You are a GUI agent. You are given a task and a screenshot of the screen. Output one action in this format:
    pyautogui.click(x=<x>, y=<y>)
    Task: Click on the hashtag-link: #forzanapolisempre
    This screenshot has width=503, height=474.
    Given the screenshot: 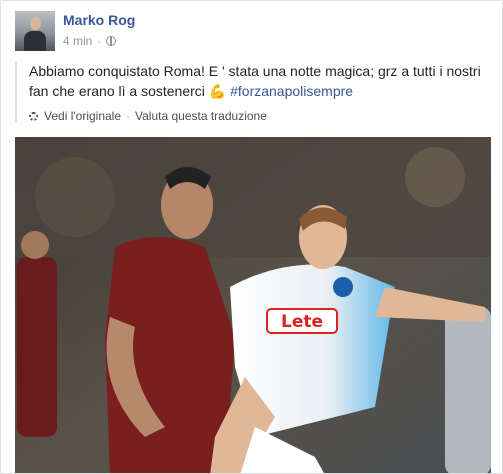 What is the action you would take?
    pyautogui.click(x=291, y=91)
    